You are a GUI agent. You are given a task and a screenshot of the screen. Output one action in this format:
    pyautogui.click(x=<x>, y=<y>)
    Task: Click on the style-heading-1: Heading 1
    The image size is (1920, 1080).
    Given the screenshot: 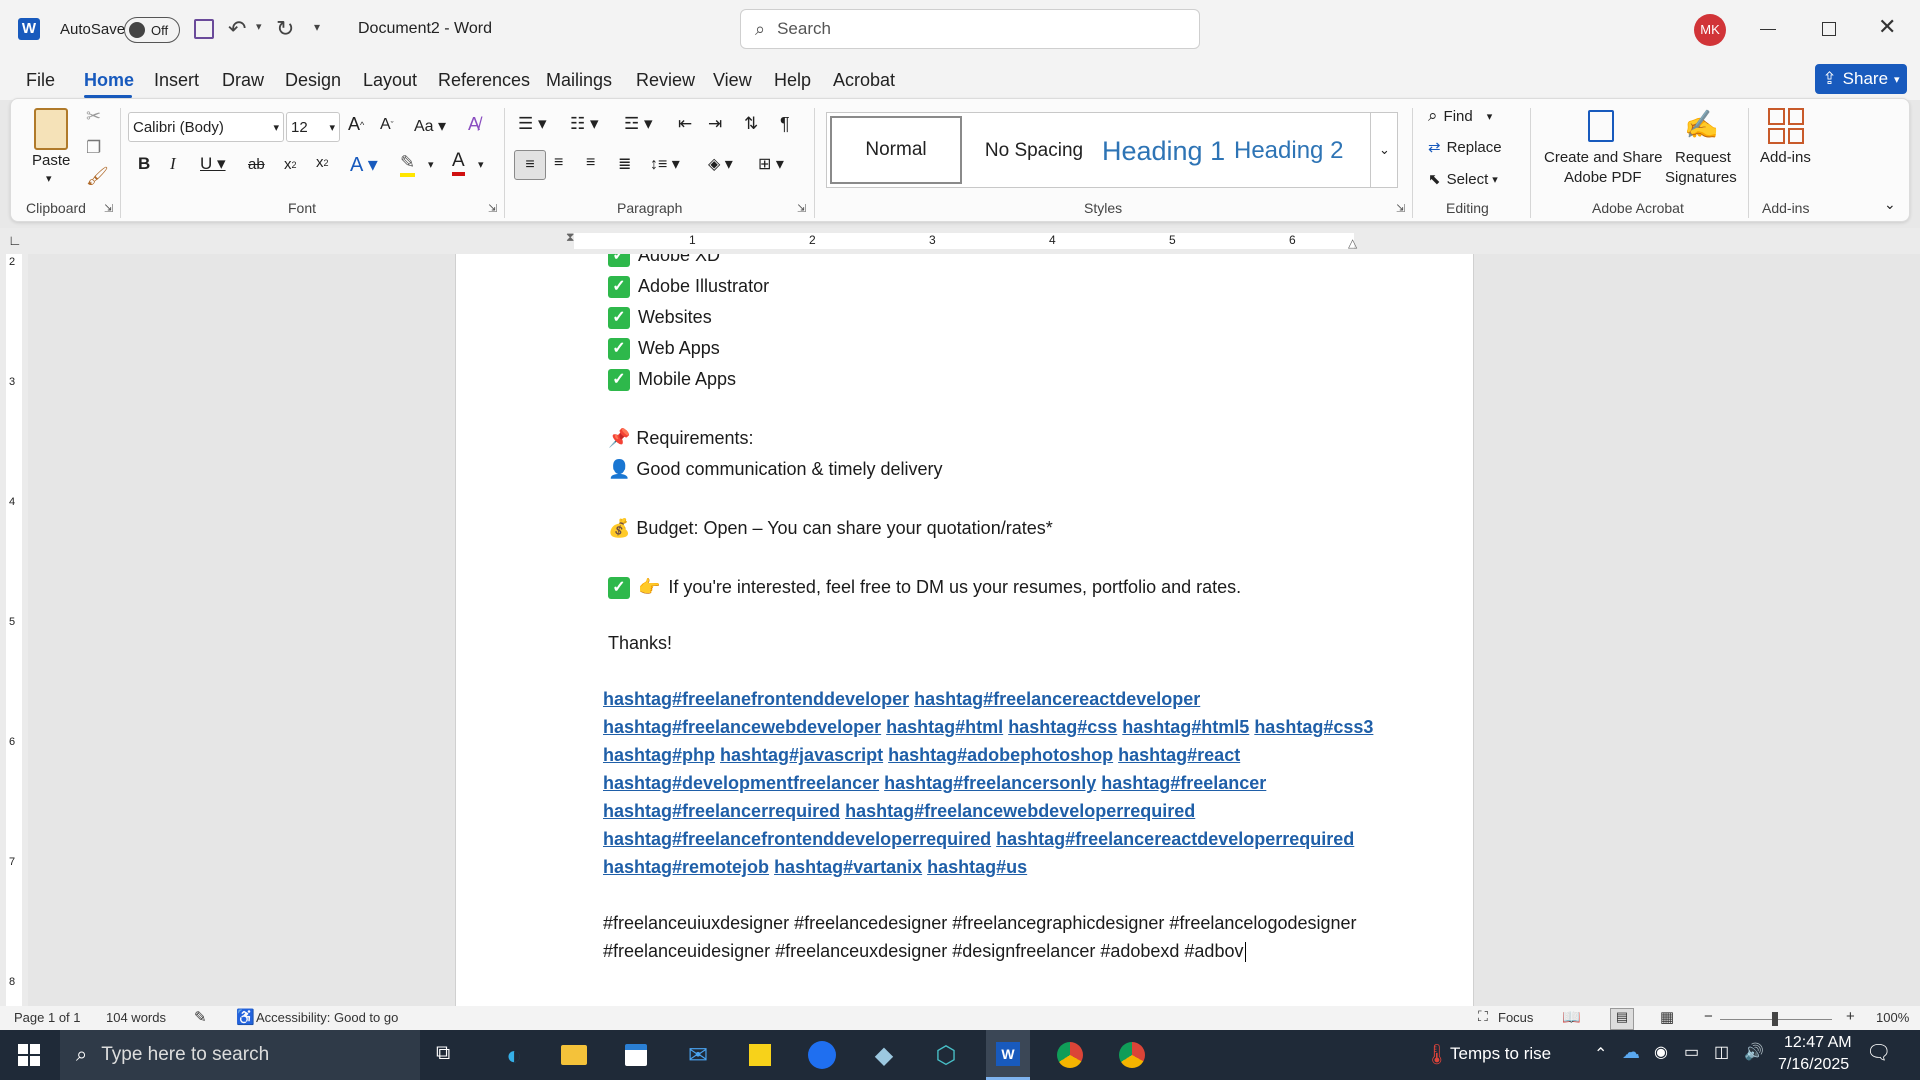 What is the action you would take?
    pyautogui.click(x=1165, y=151)
    